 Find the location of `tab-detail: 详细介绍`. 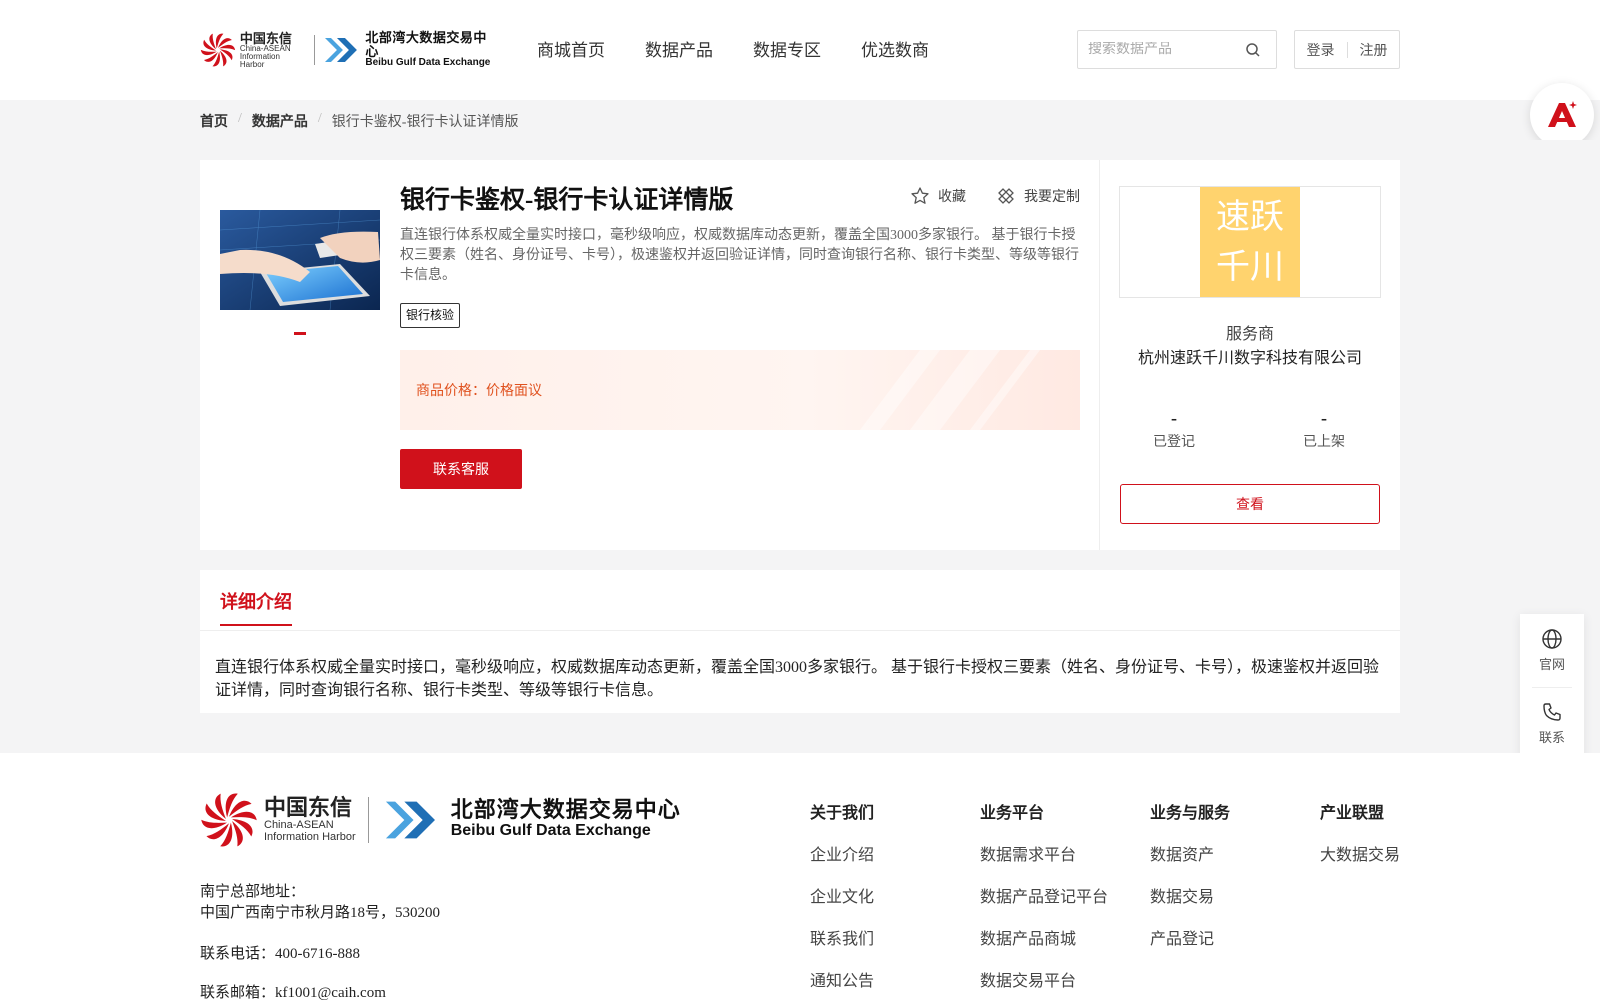

tab-detail: 详细介绍 is located at coordinates (256, 607).